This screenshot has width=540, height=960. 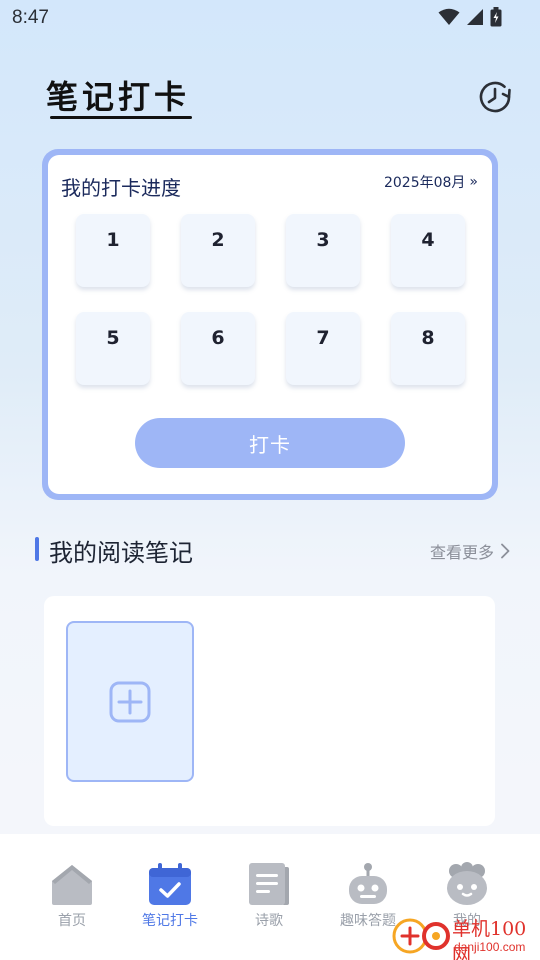 What do you see at coordinates (490, 947) in the screenshot?
I see `watermark-url: danji100.com` at bounding box center [490, 947].